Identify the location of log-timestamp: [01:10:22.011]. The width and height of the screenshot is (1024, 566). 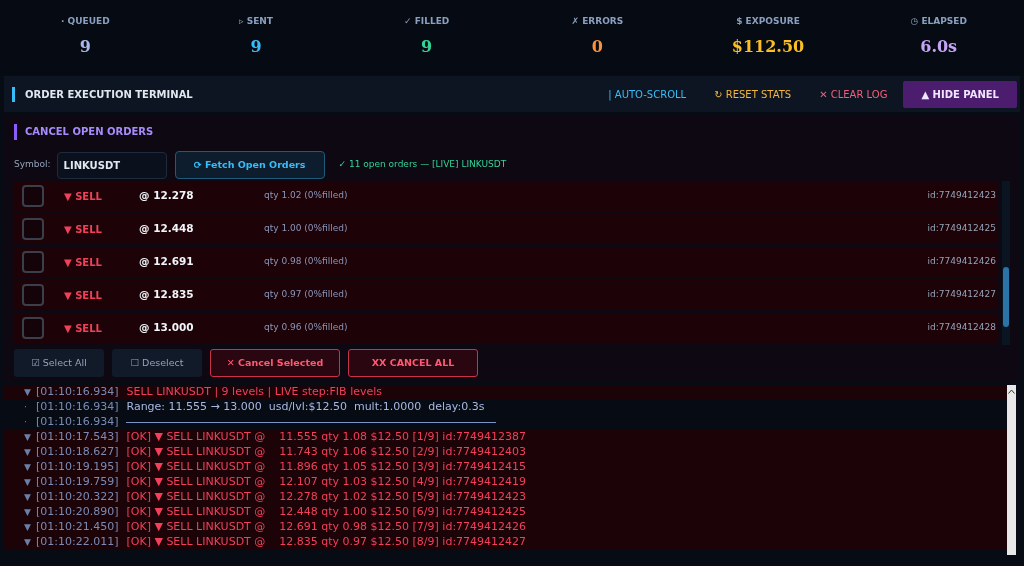
(77, 542).